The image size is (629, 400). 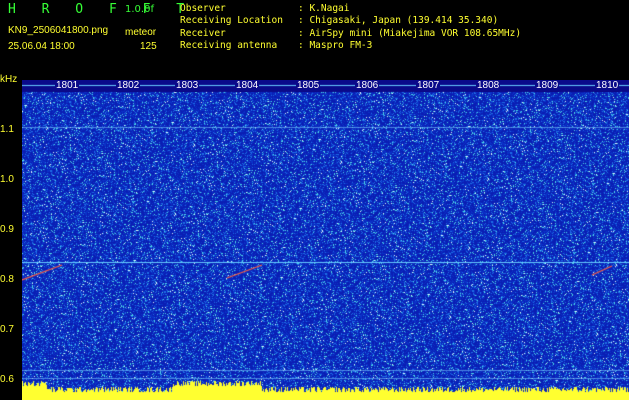 What do you see at coordinates (547, 86) in the screenshot?
I see `time-label: 1809` at bounding box center [547, 86].